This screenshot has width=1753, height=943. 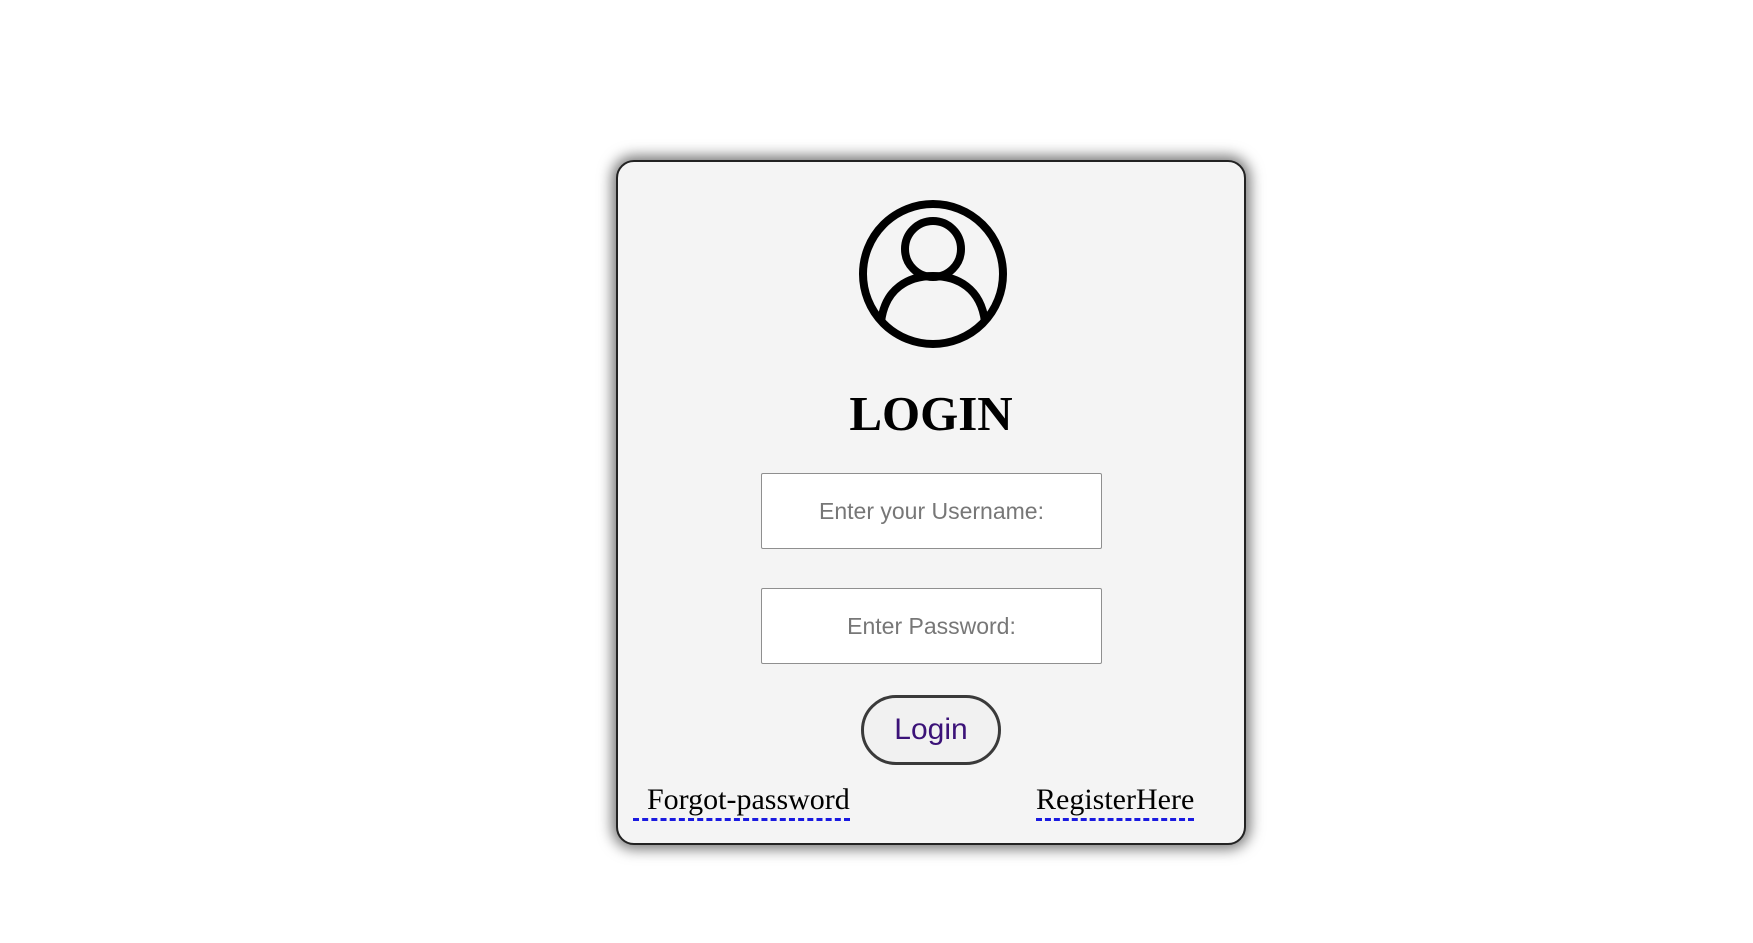 What do you see at coordinates (931, 511) in the screenshot?
I see `username-input` at bounding box center [931, 511].